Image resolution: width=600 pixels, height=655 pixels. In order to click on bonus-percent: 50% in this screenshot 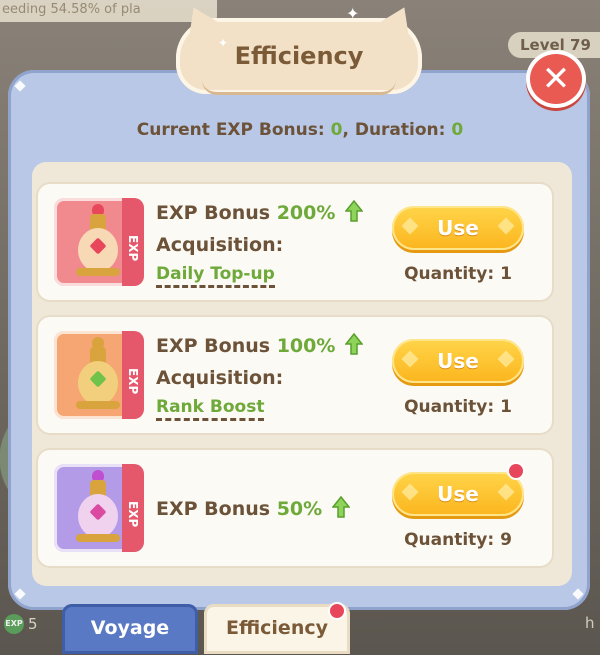, I will do `click(299, 509)`.